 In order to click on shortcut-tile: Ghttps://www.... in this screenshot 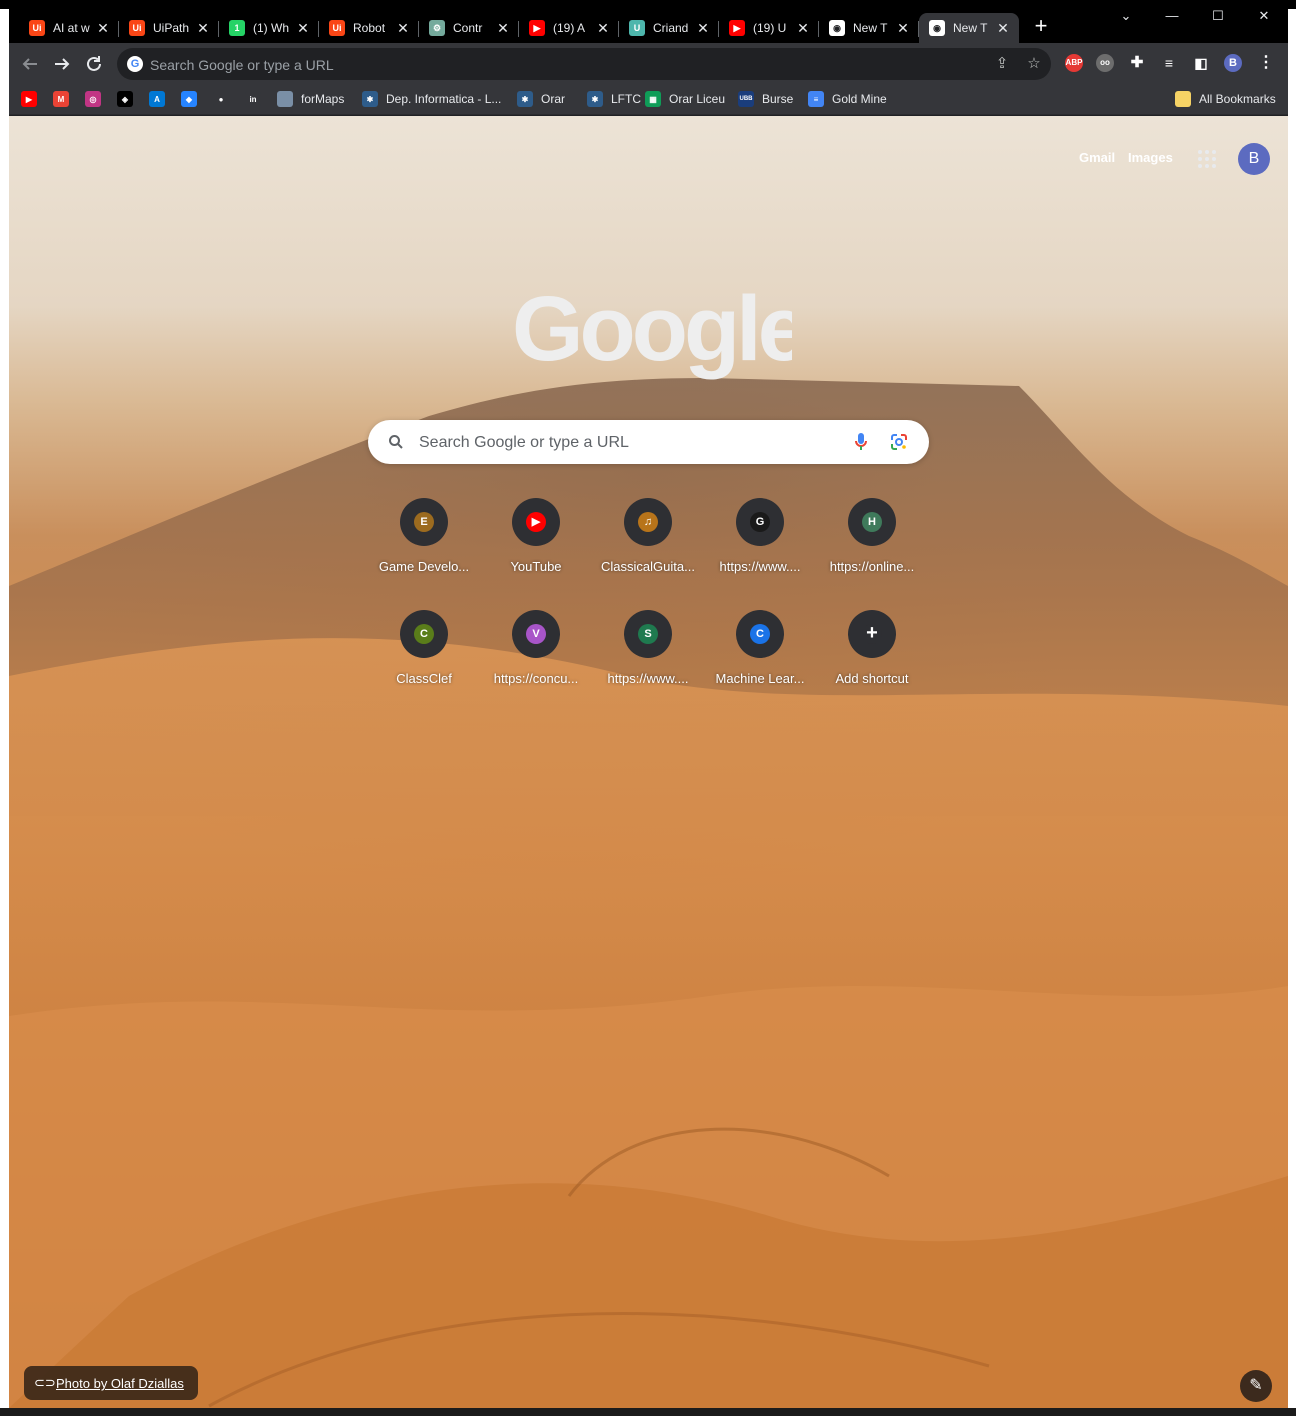, I will do `click(760, 554)`.